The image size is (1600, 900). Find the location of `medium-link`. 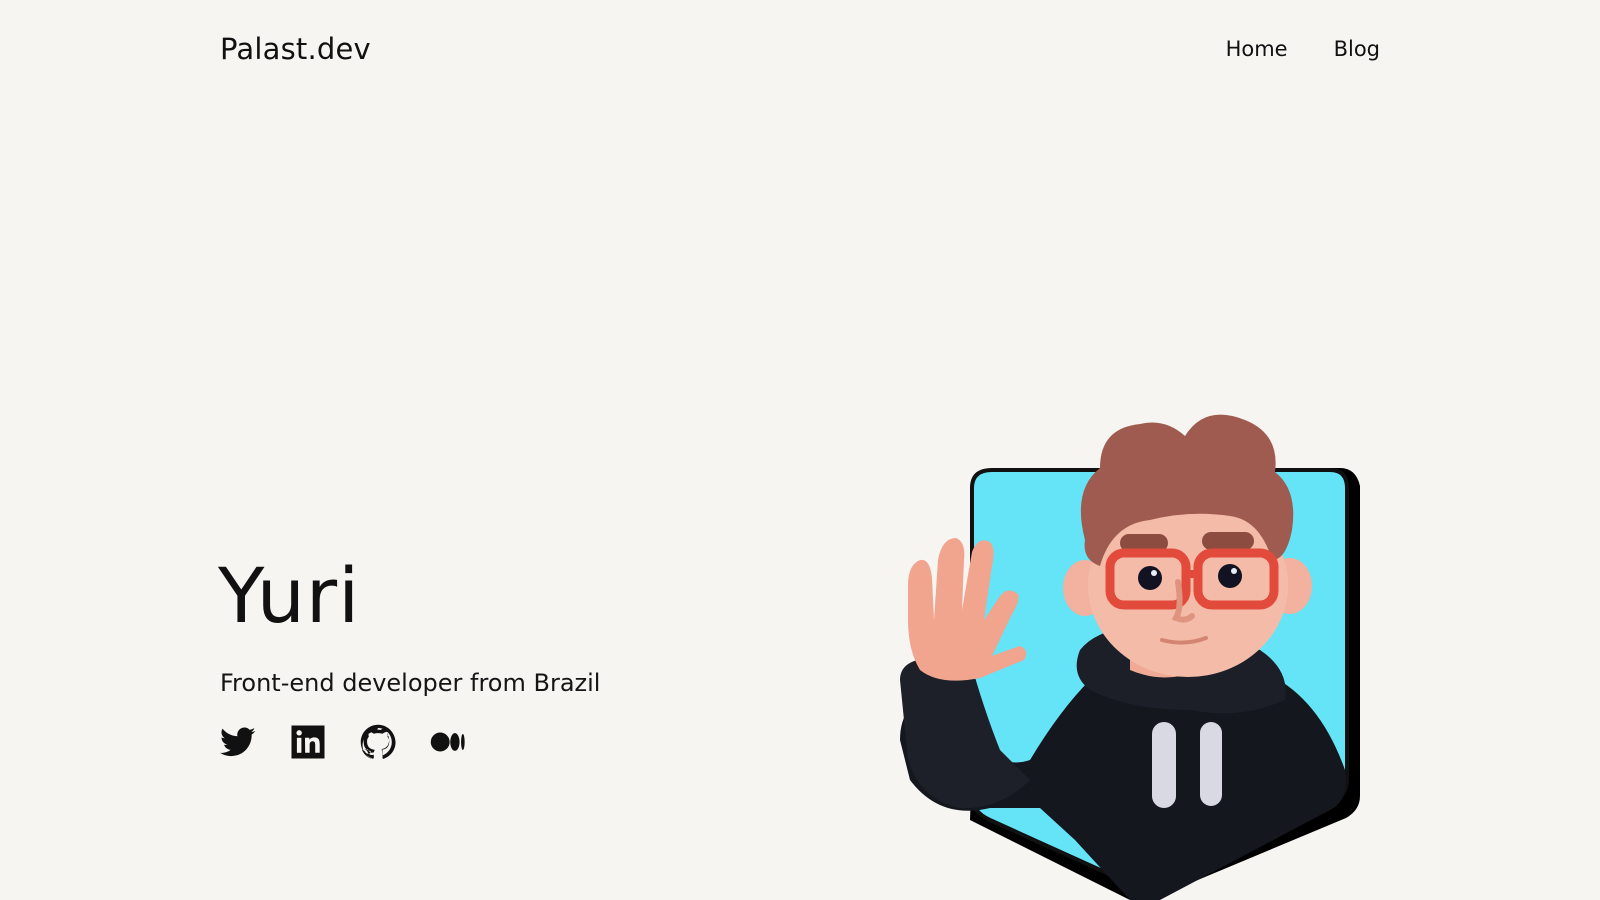

medium-link is located at coordinates (448, 742).